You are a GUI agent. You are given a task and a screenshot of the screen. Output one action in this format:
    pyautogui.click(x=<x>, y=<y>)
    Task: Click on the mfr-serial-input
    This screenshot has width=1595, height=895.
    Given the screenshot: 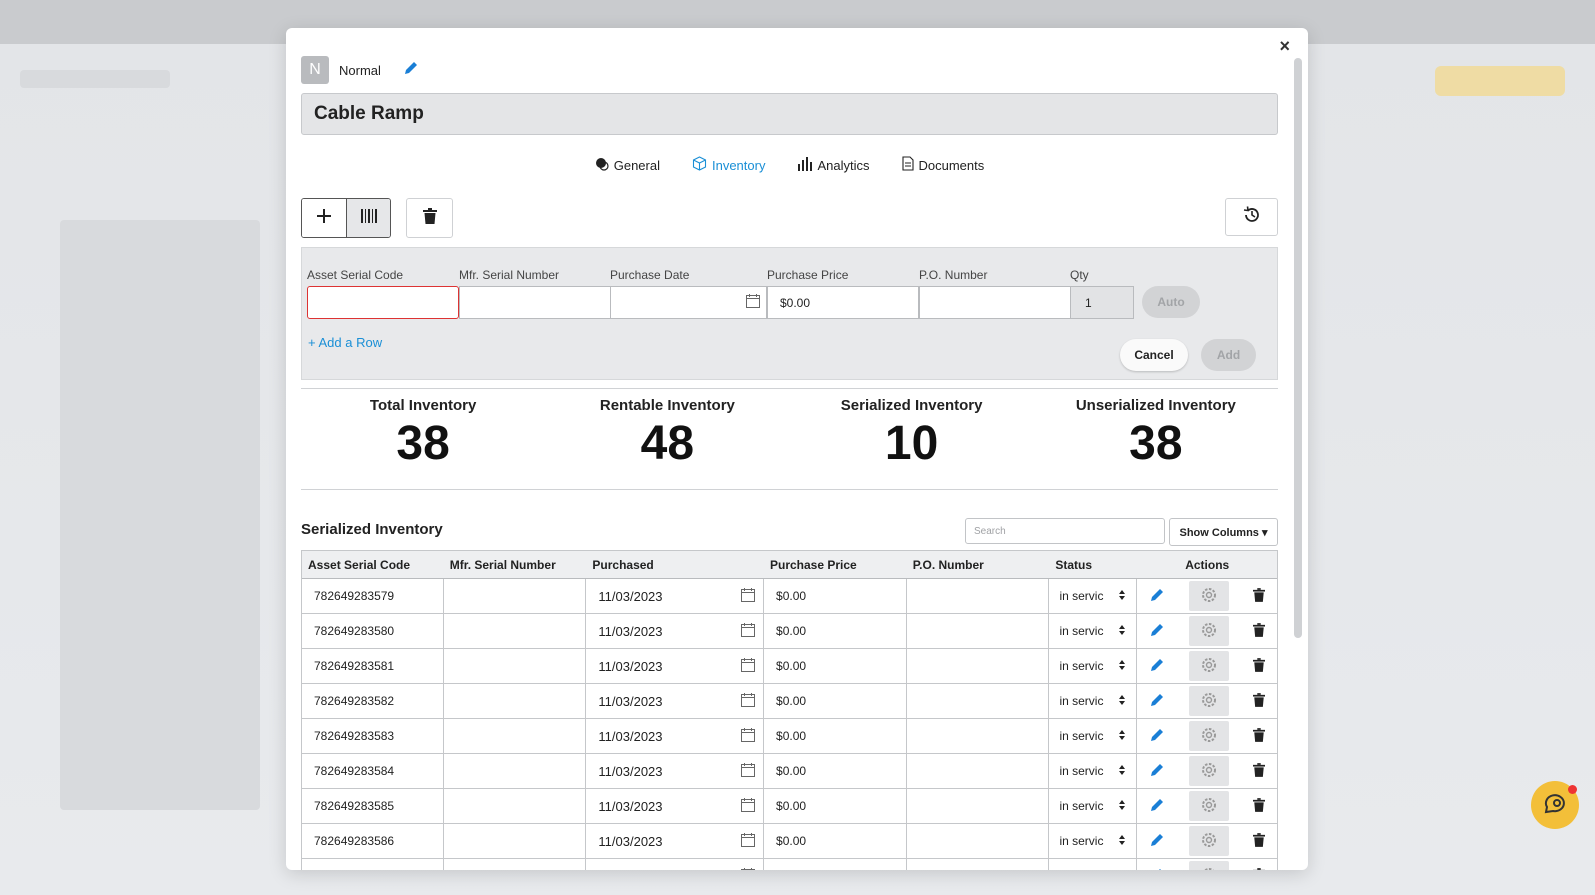 What is the action you would take?
    pyautogui.click(x=535, y=302)
    